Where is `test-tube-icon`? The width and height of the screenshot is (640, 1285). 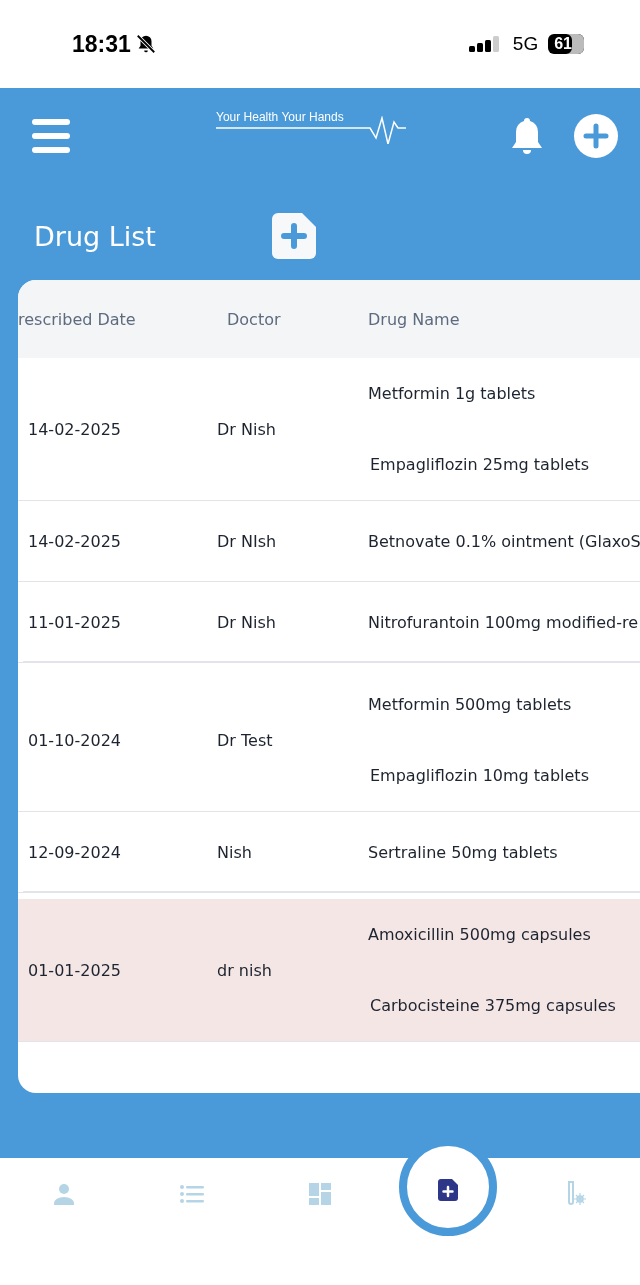
test-tube-icon is located at coordinates (576, 1194).